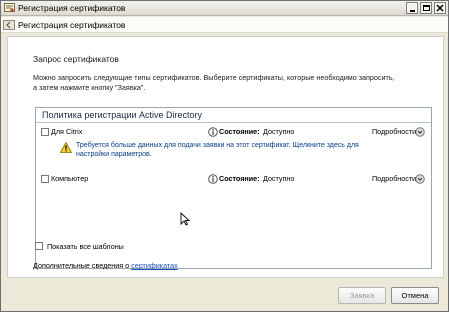 This screenshot has width=449, height=312. What do you see at coordinates (72, 25) in the screenshot?
I see `wizard-title: Регистрация сертификатов` at bounding box center [72, 25].